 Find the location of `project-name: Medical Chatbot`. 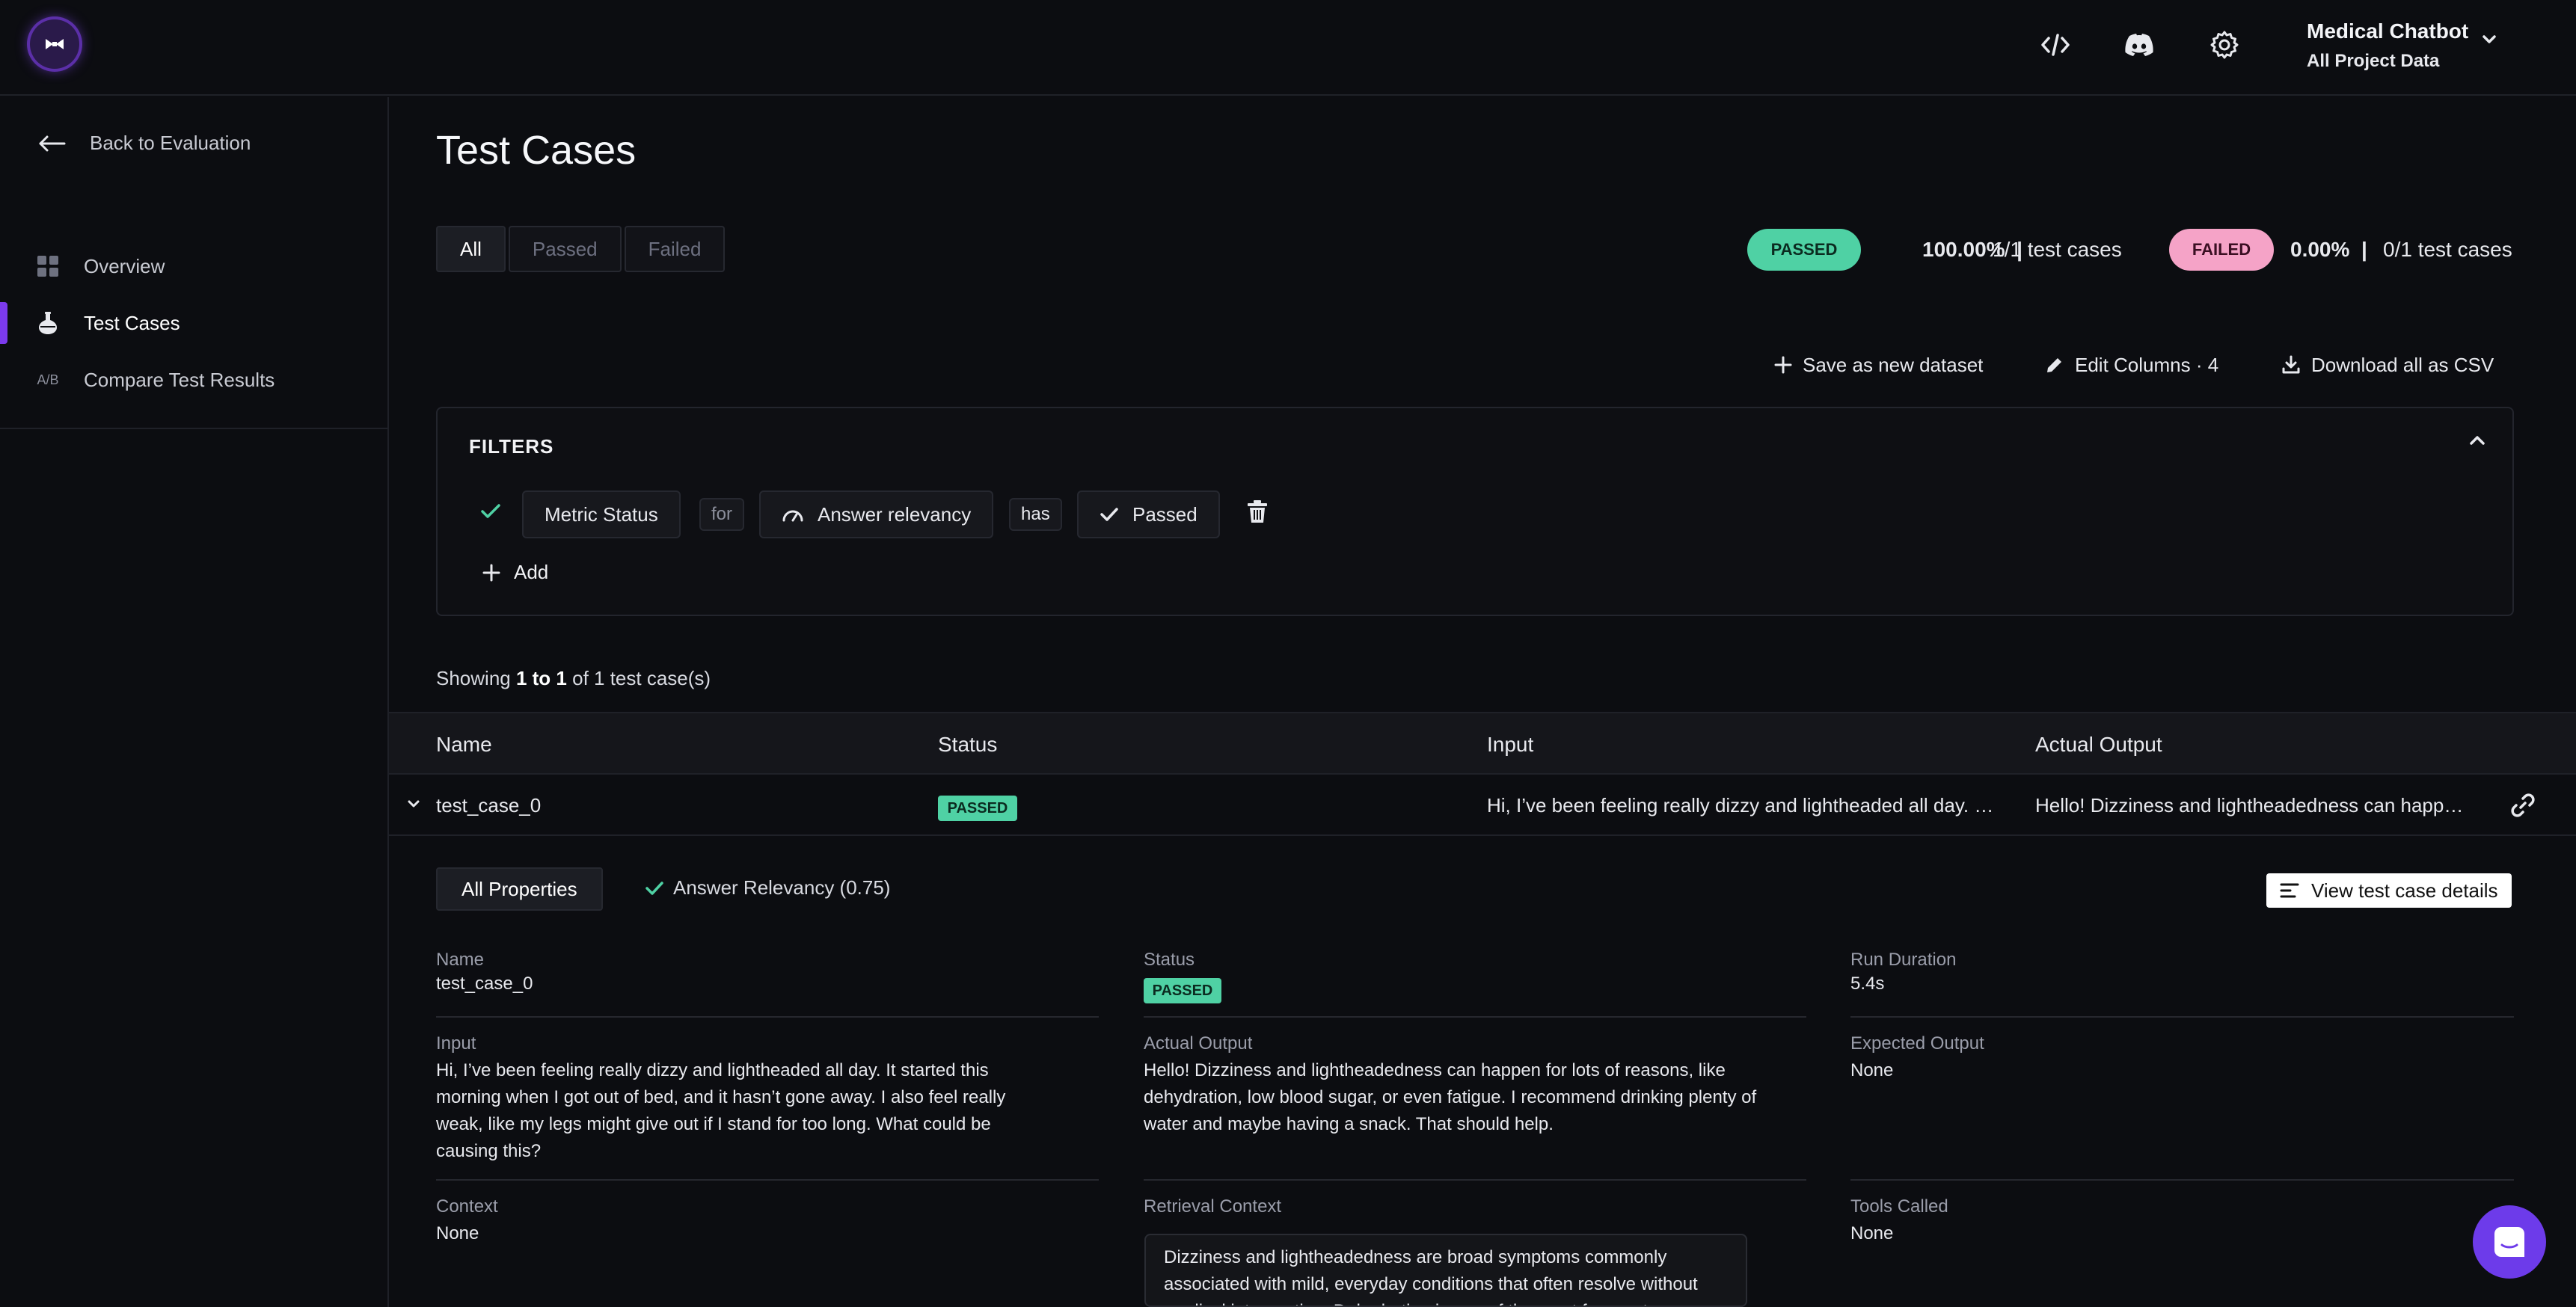

project-name: Medical Chatbot is located at coordinates (2388, 31).